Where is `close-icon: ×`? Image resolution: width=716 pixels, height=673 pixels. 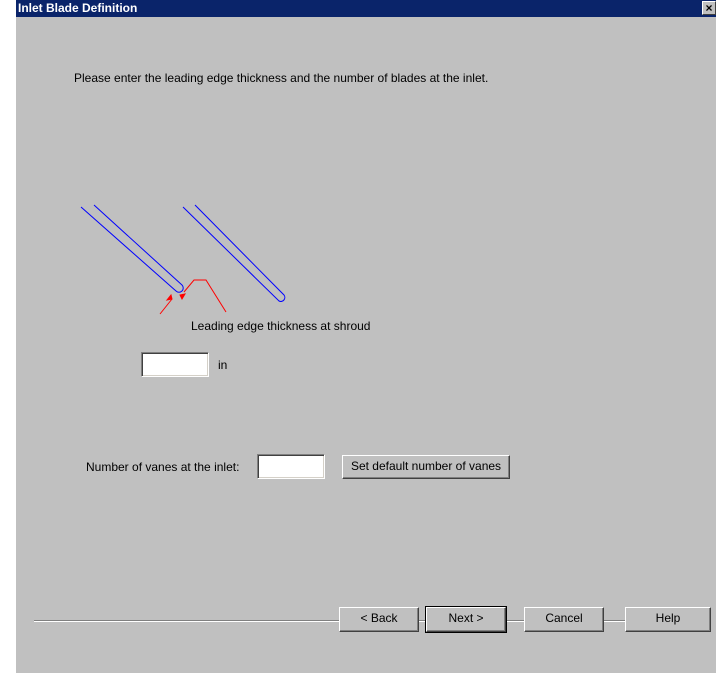
close-icon: × is located at coordinates (709, 8).